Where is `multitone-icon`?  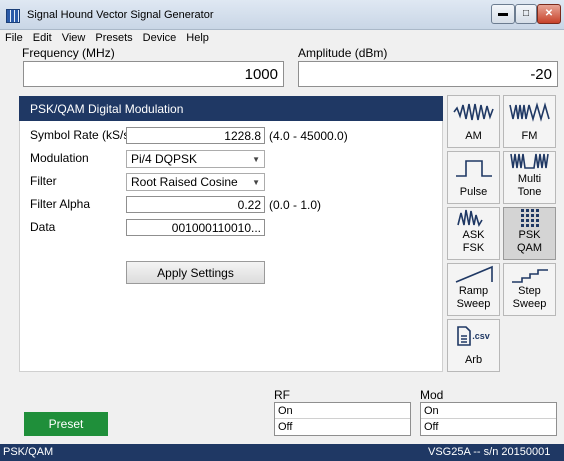 multitone-icon is located at coordinates (530, 162).